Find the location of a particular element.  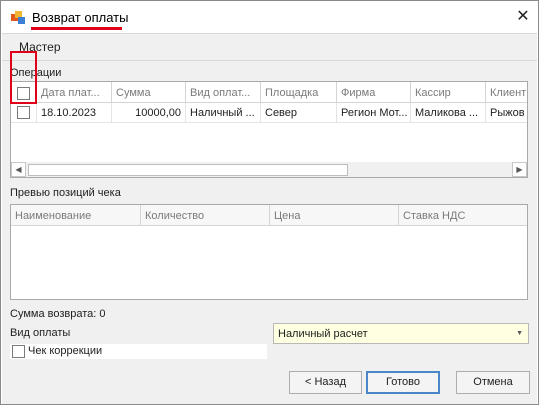

checkbox-highlight is located at coordinates (23, 77).